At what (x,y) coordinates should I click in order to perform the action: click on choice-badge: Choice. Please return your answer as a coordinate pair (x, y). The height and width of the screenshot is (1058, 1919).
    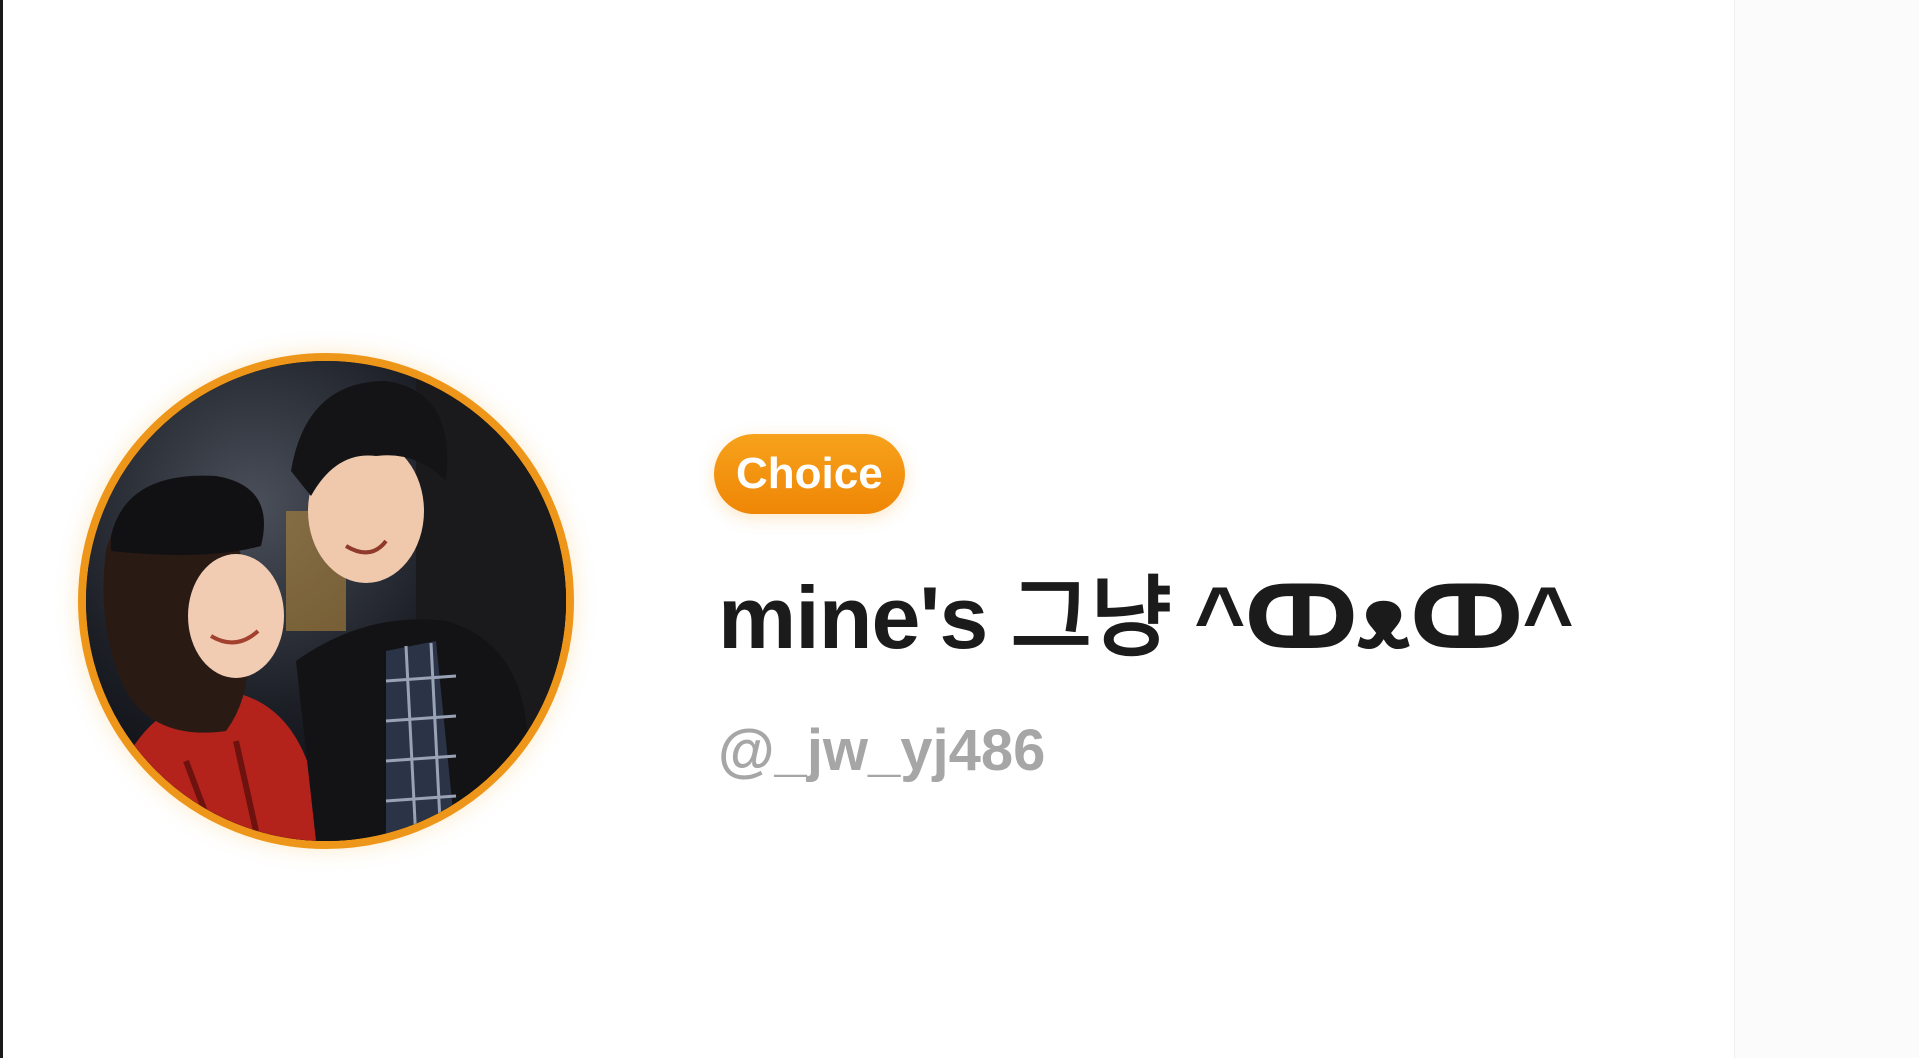
    Looking at the image, I should click on (809, 474).